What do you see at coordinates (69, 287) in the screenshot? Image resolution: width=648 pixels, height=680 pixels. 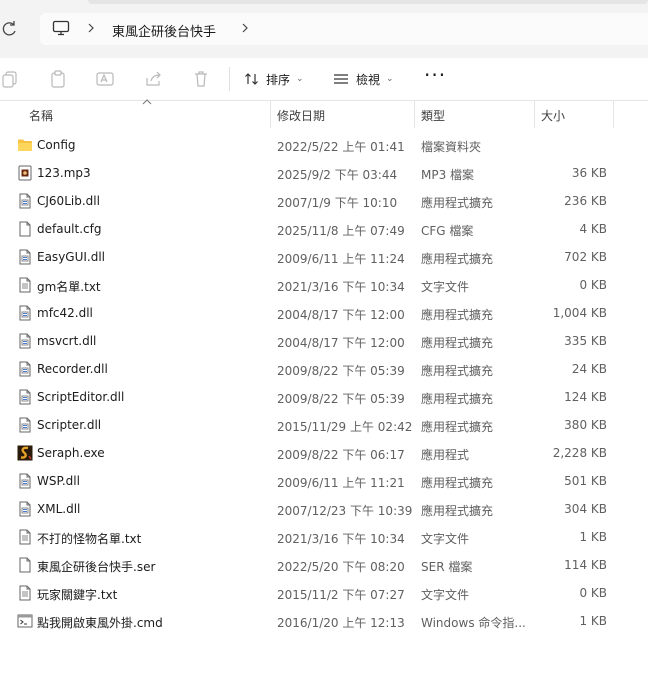 I see `file-name: gm名單.txt` at bounding box center [69, 287].